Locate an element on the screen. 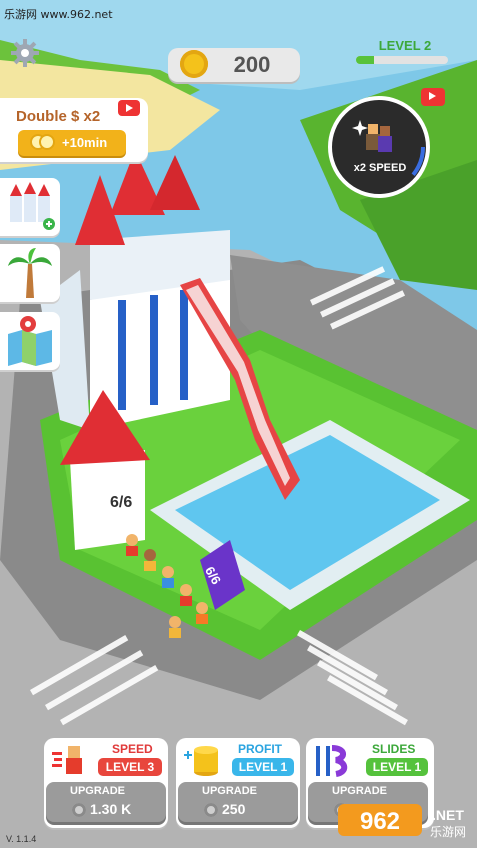 The width and height of the screenshot is (477, 848). double-money-button-label: +10min is located at coordinates (85, 142).